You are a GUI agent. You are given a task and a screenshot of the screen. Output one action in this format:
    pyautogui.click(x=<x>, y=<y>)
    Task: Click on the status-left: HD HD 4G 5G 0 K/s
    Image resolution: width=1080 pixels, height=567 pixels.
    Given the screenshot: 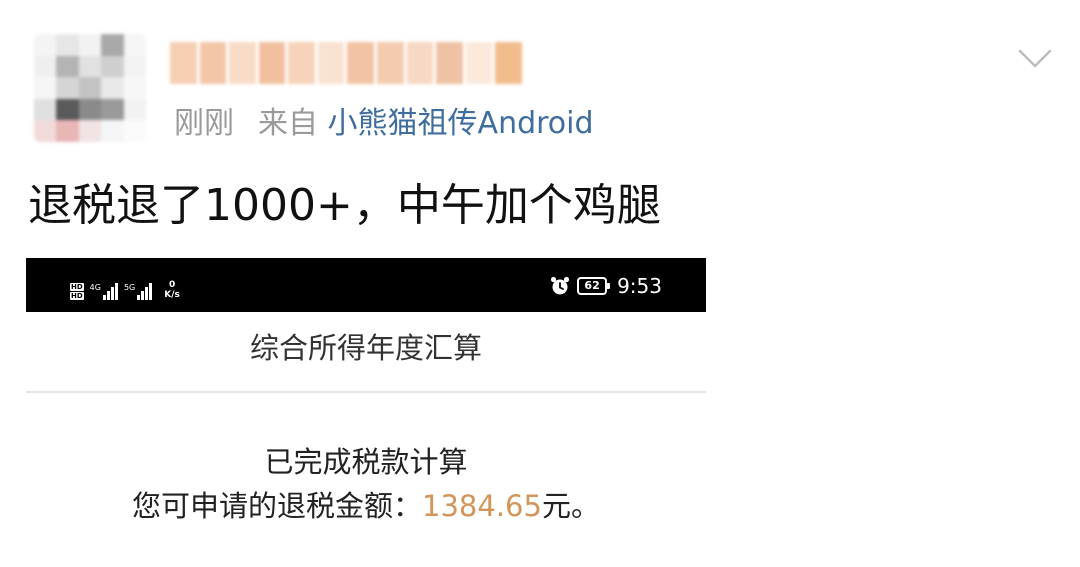 What is the action you would take?
    pyautogui.click(x=125, y=287)
    